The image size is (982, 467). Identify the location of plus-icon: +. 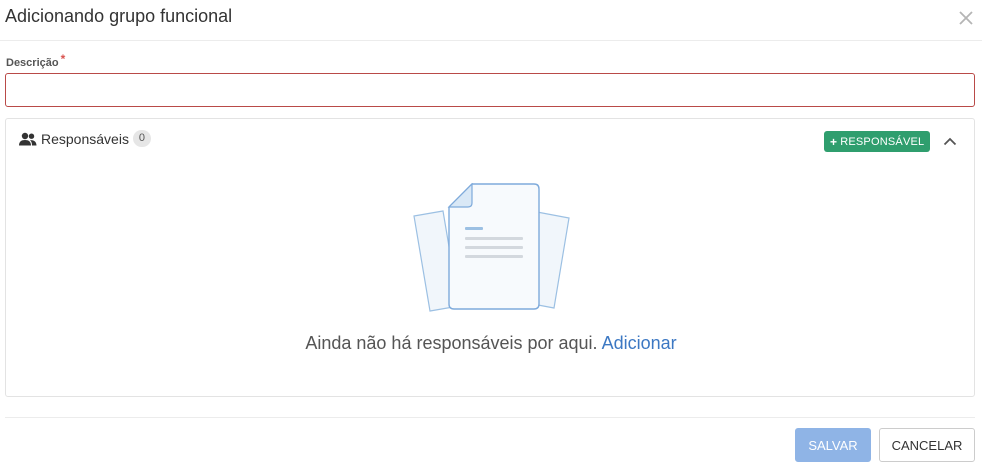
(834, 141).